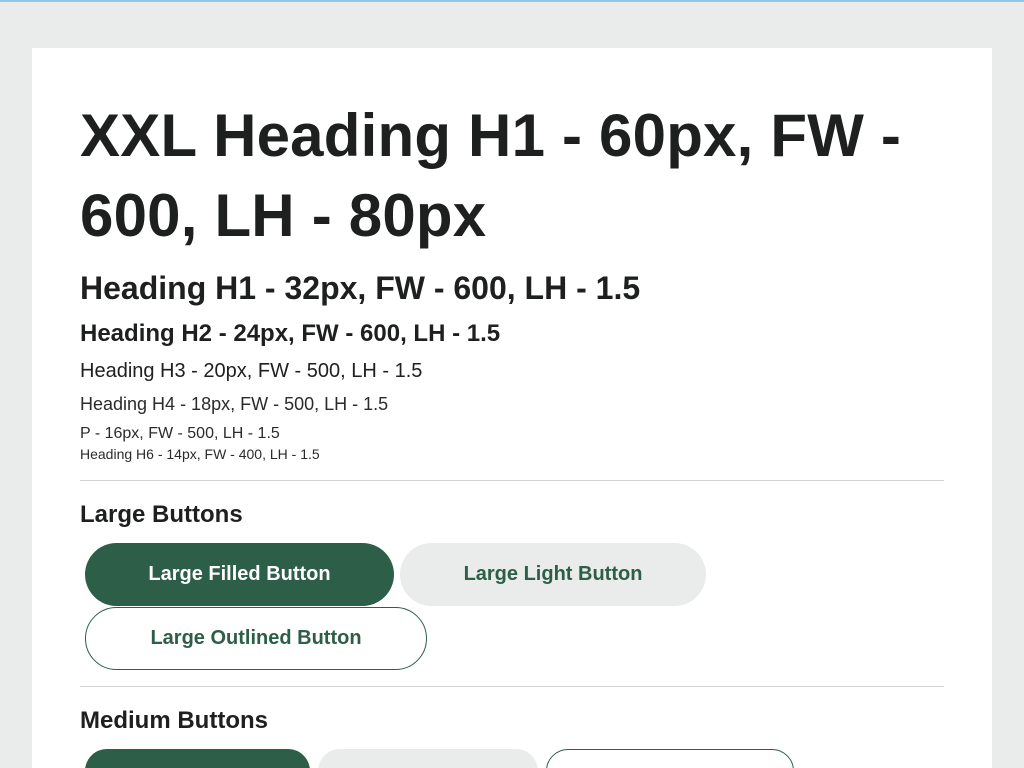 The image size is (1024, 768). What do you see at coordinates (239, 574) in the screenshot?
I see `large-filled-button: Large Filled Button` at bounding box center [239, 574].